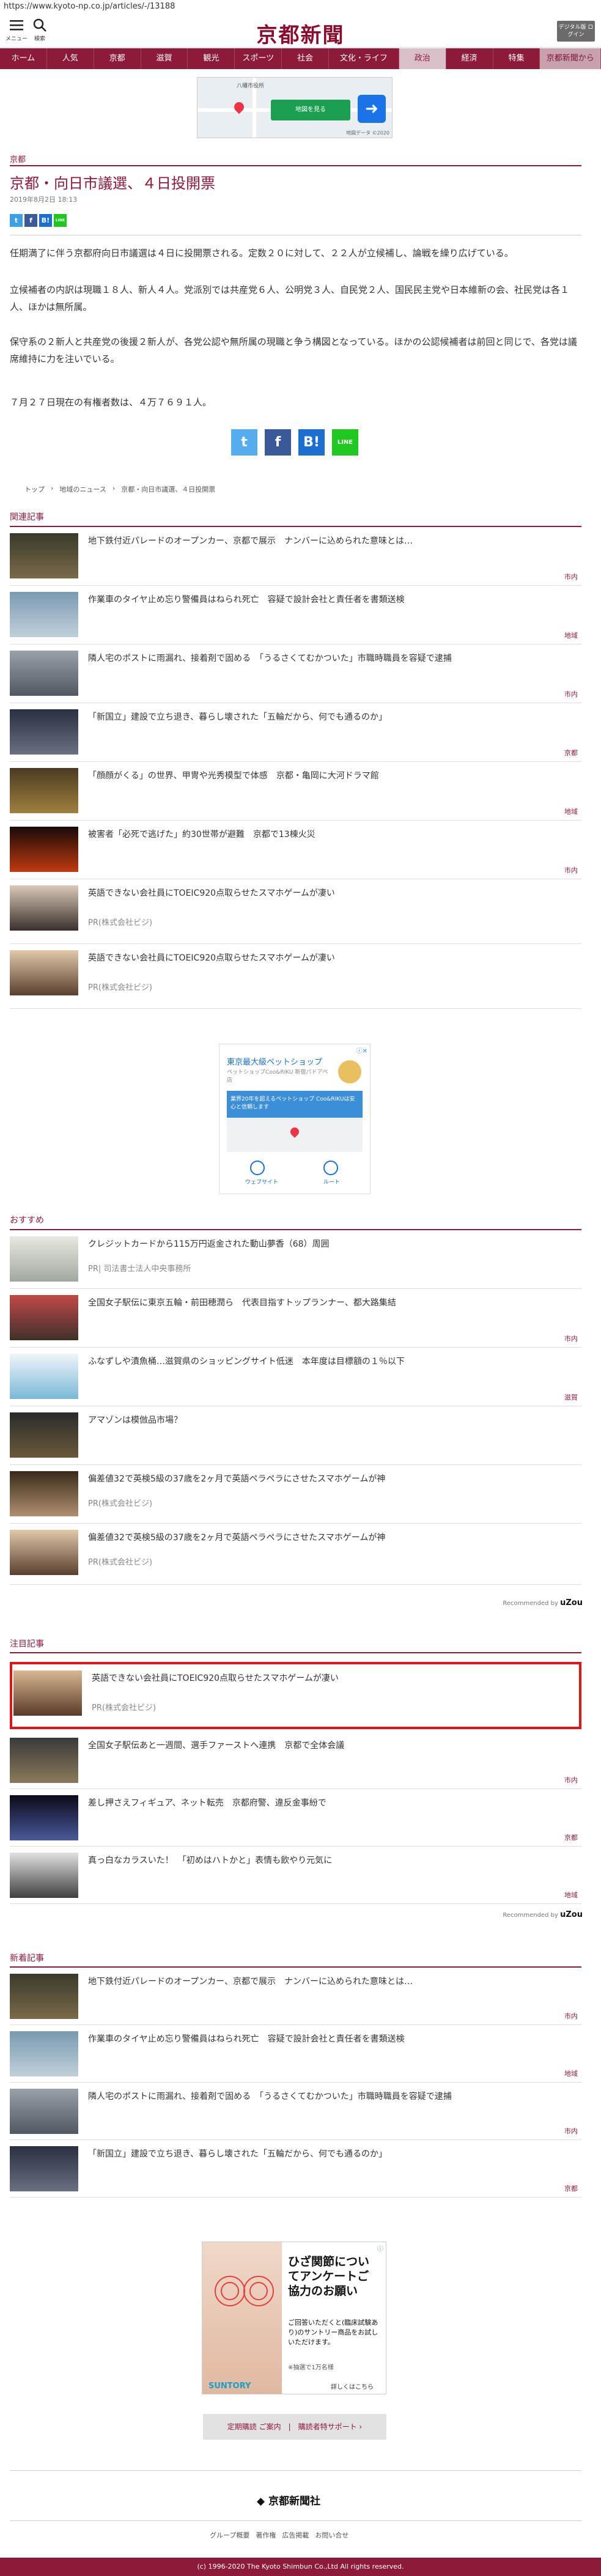  Describe the element at coordinates (278, 442) in the screenshot. I see `facebook-share-button: f` at that location.